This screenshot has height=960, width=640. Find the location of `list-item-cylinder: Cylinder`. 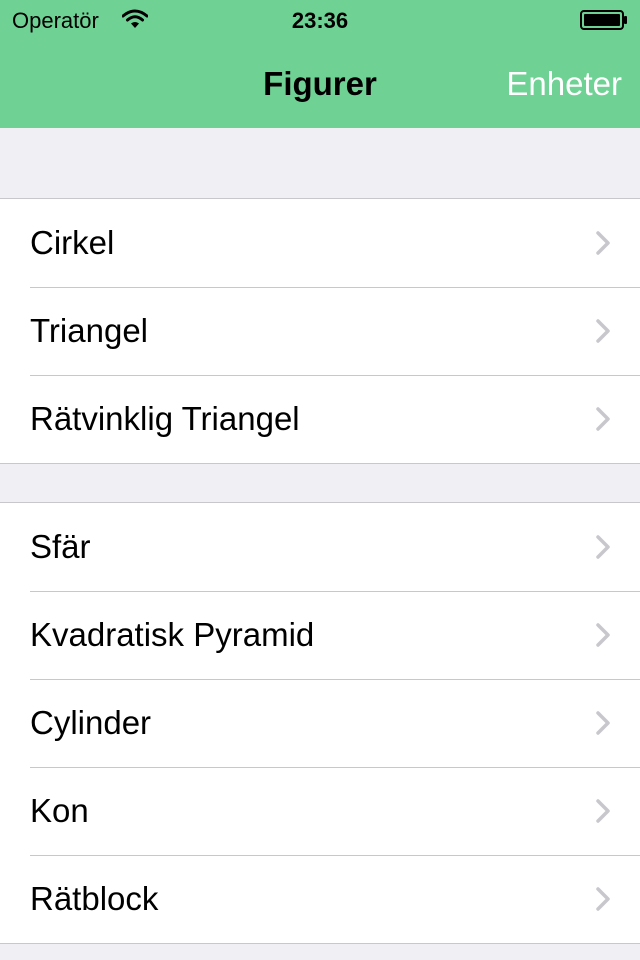

list-item-cylinder: Cylinder is located at coordinates (320, 723).